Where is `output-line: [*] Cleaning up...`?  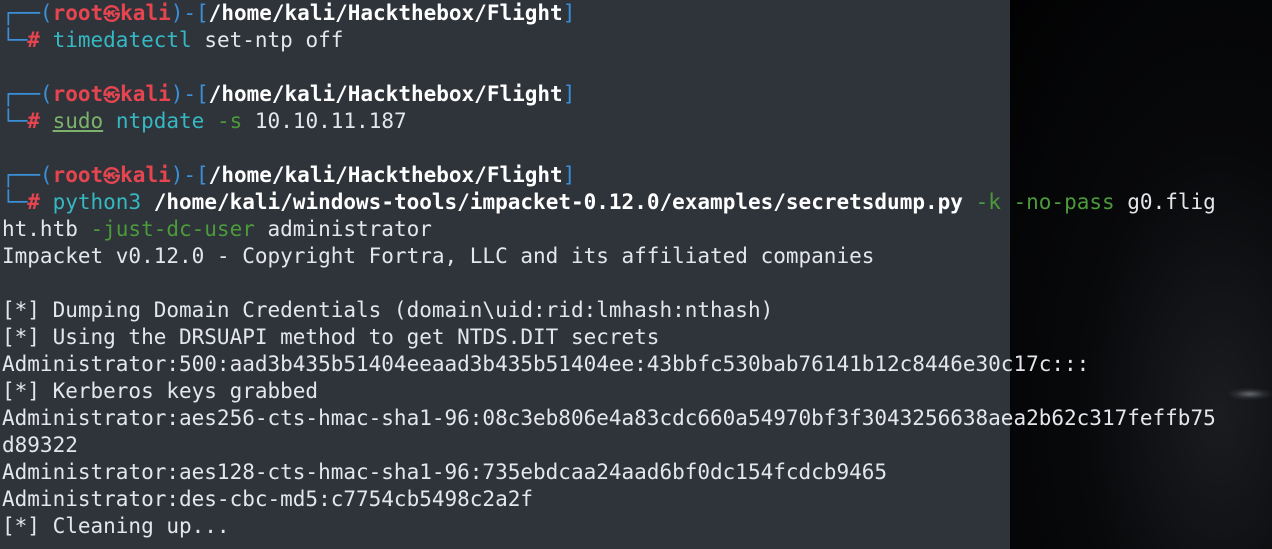 output-line: [*] Cleaning up... is located at coordinates (116, 526).